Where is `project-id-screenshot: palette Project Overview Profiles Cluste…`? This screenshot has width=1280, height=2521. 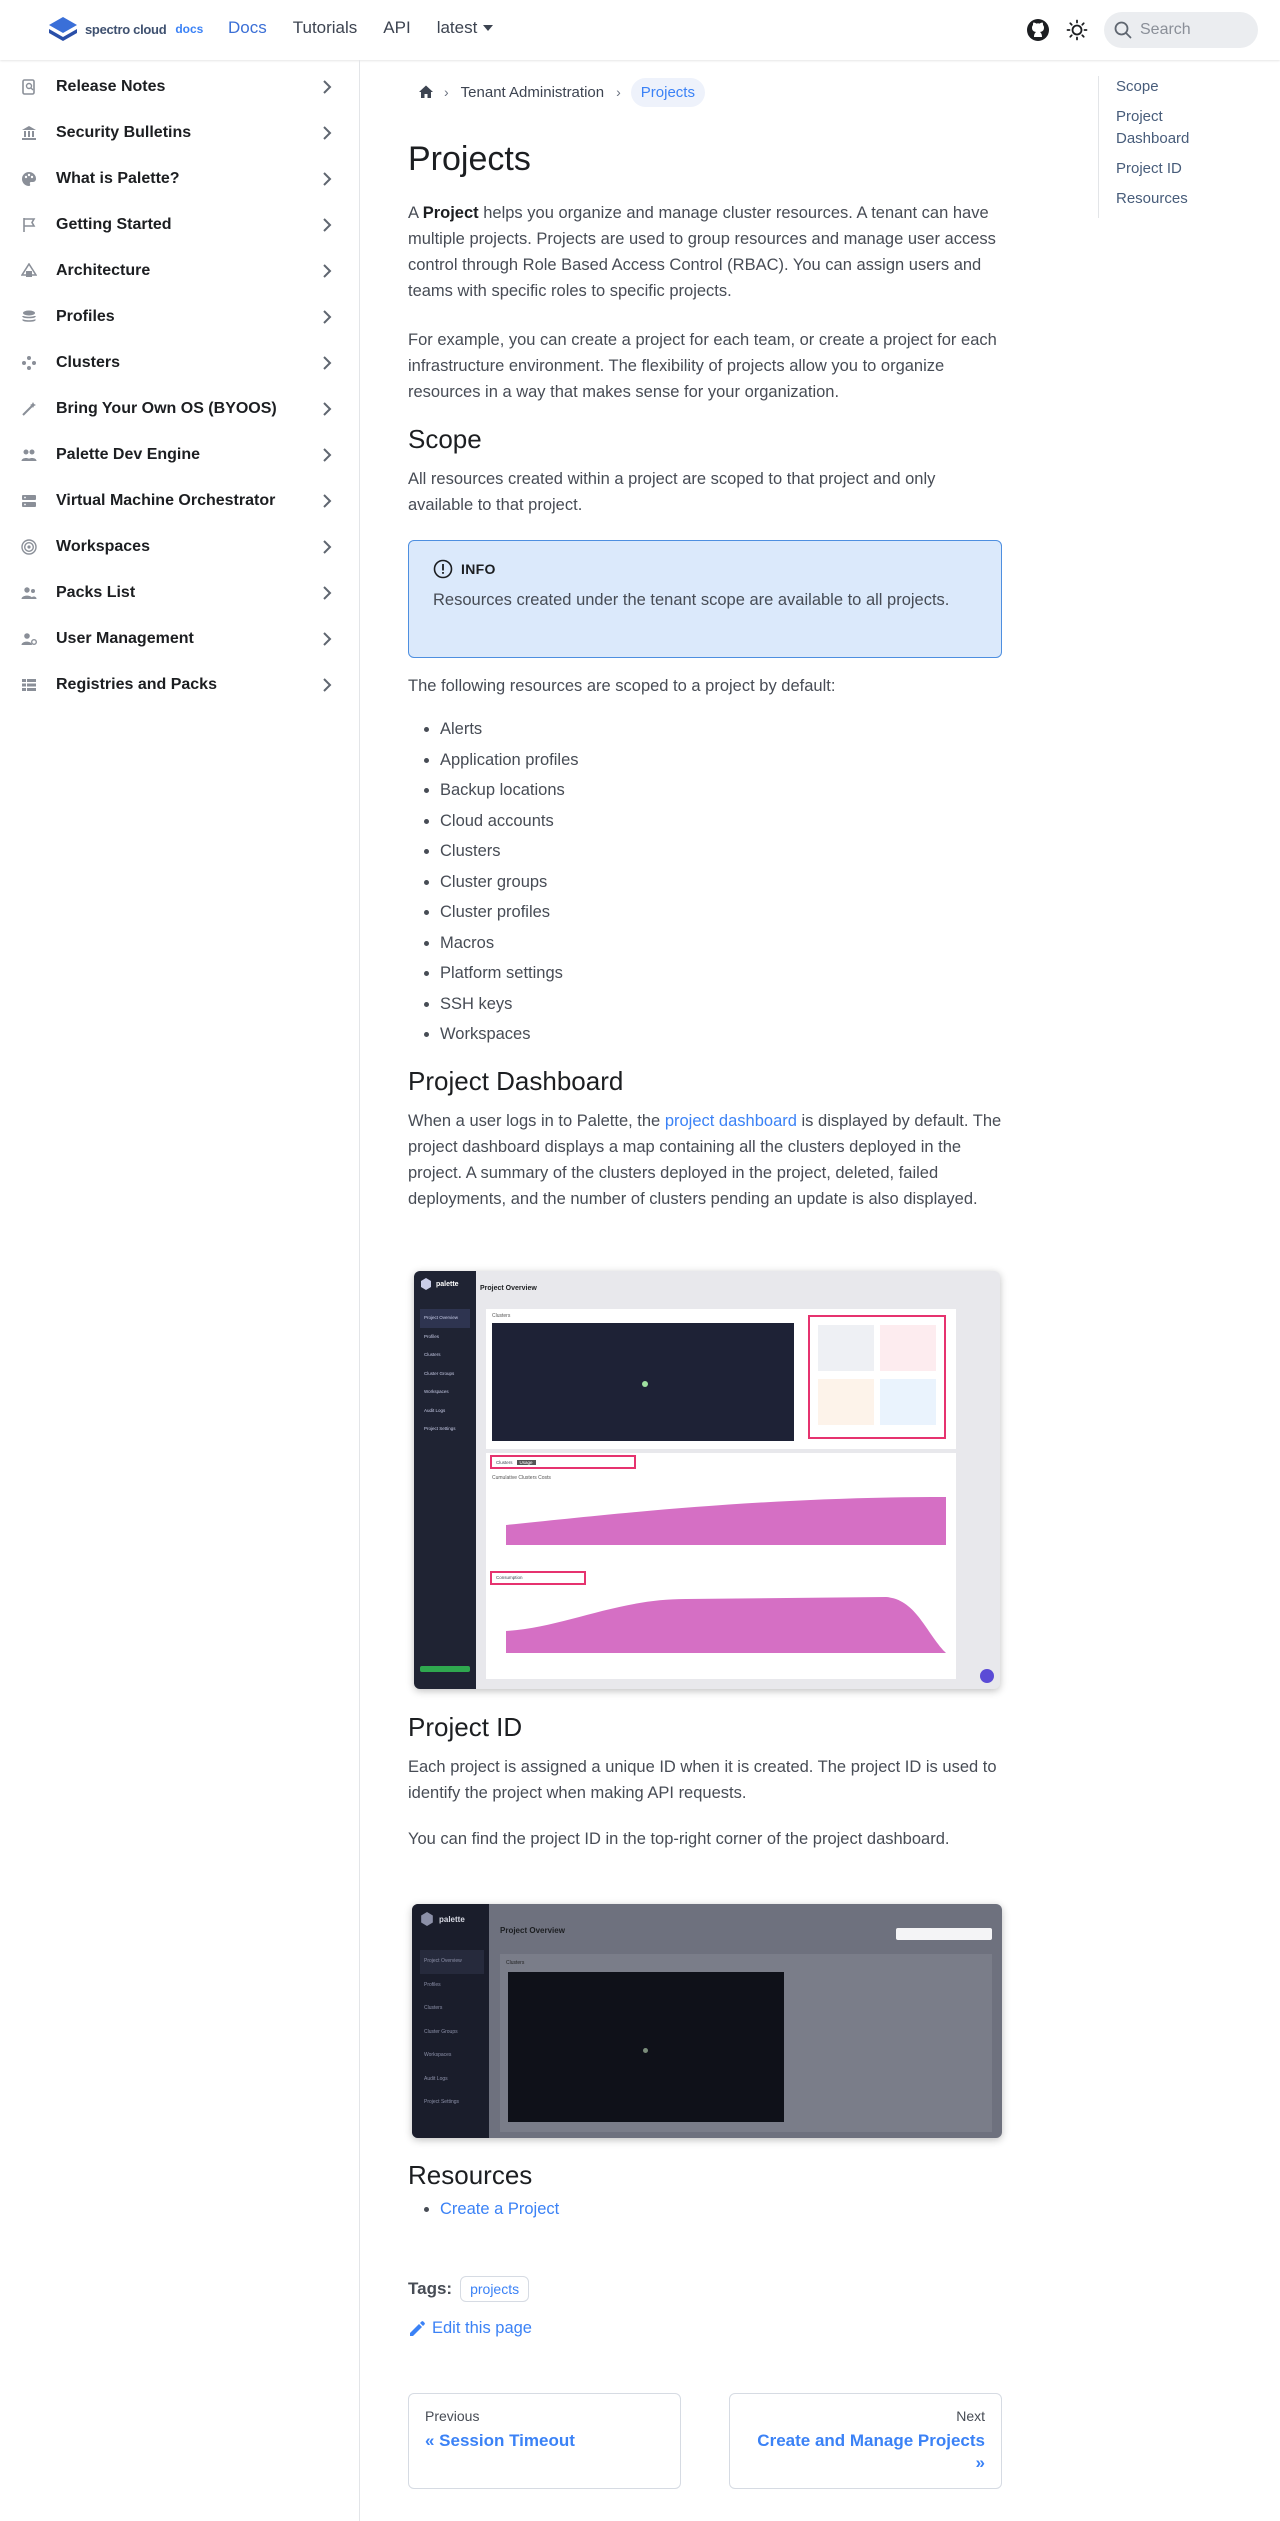
project-id-screenshot: palette Project Overview Profiles Cluste… is located at coordinates (707, 2021).